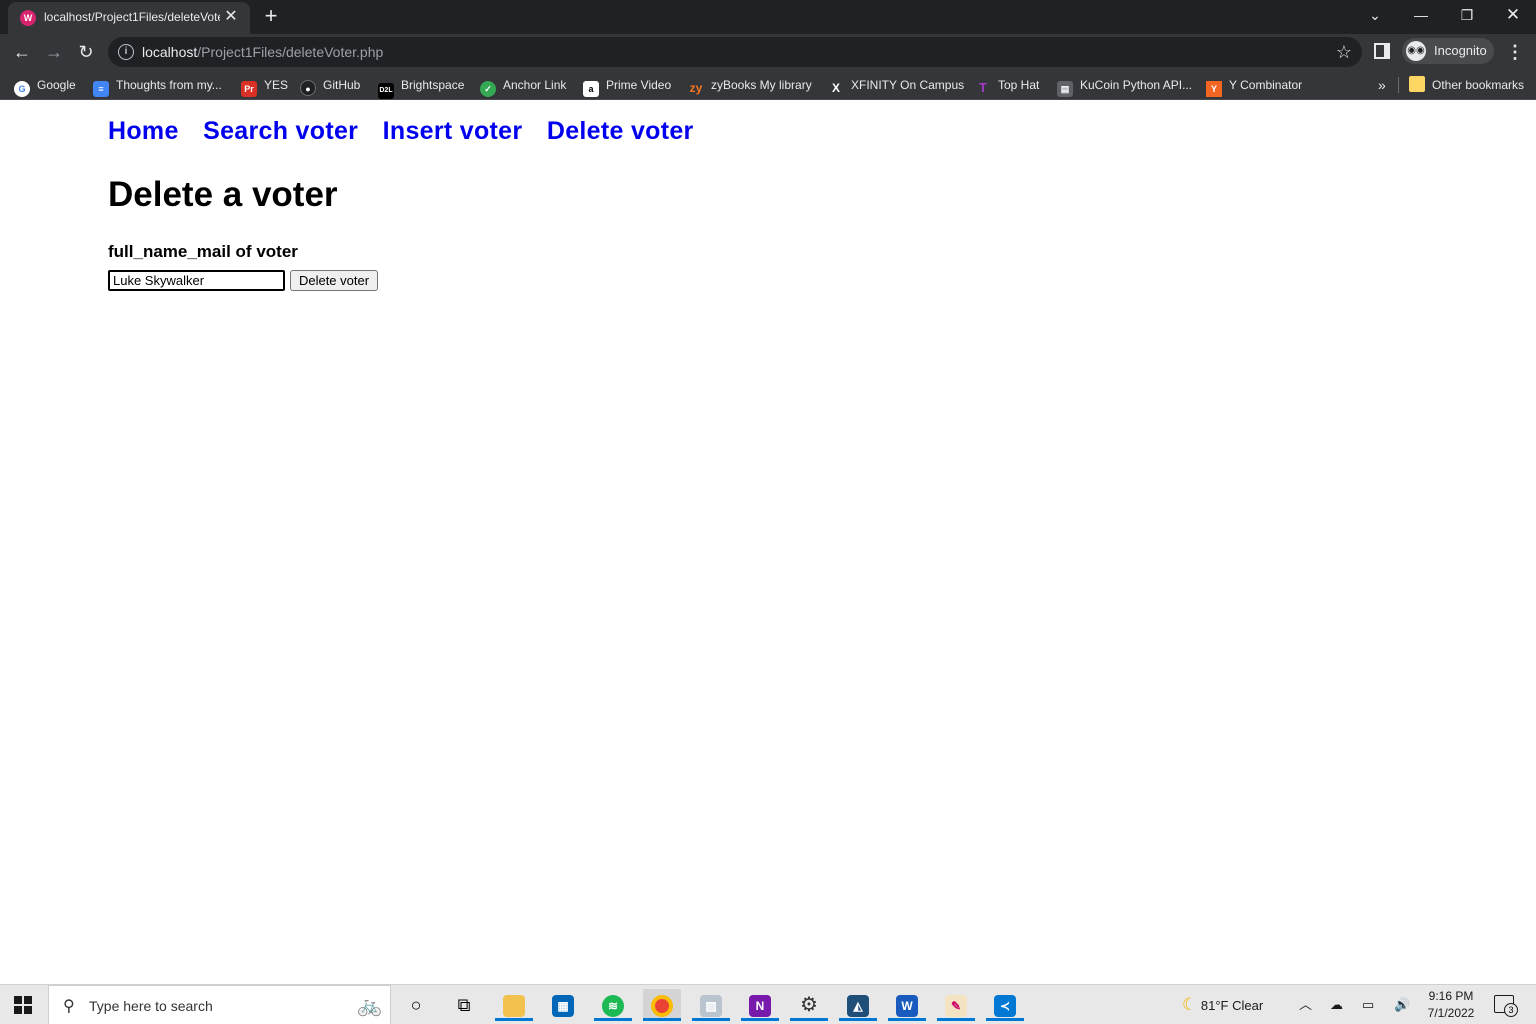 This screenshot has width=1536, height=1024. What do you see at coordinates (1007, 85) in the screenshot?
I see `bookmark-top-hat: T Top Hat` at bounding box center [1007, 85].